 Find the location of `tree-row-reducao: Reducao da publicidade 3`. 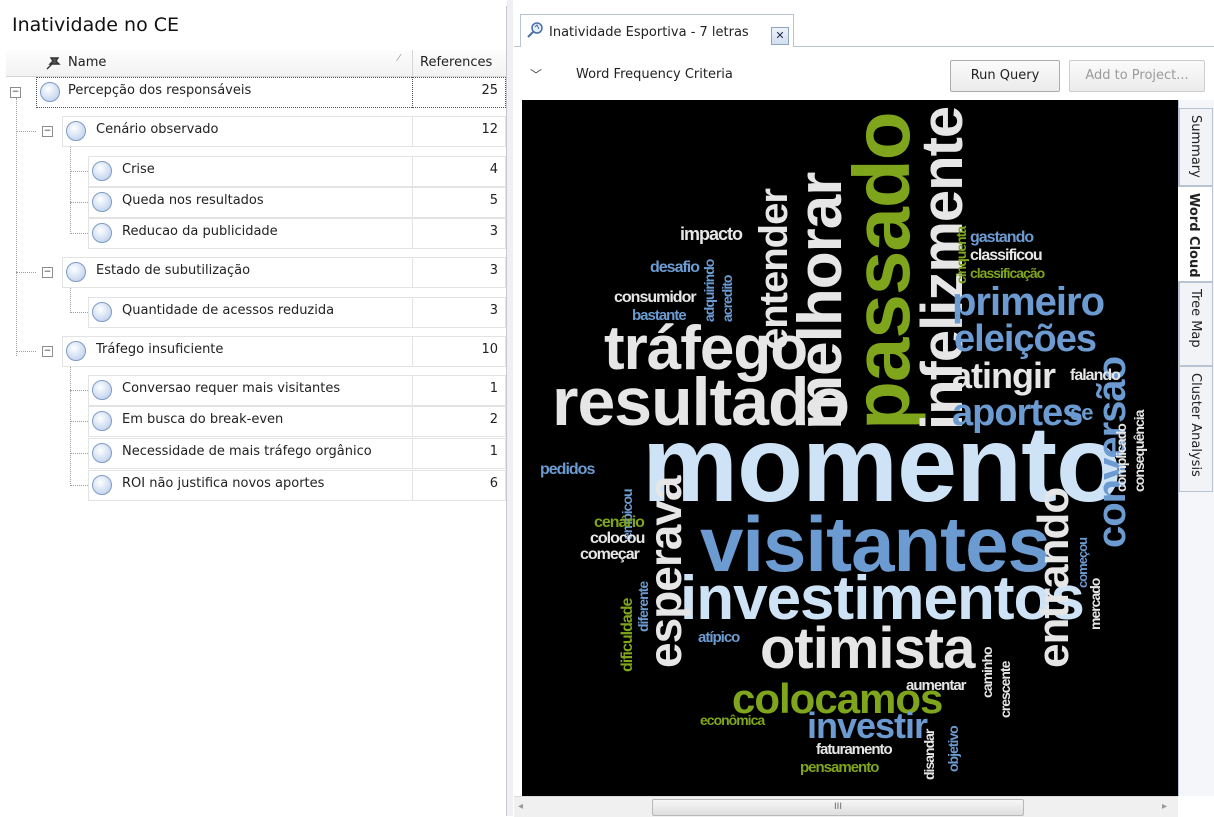

tree-row-reducao: Reducao da publicidade 3 is located at coordinates (256, 233).